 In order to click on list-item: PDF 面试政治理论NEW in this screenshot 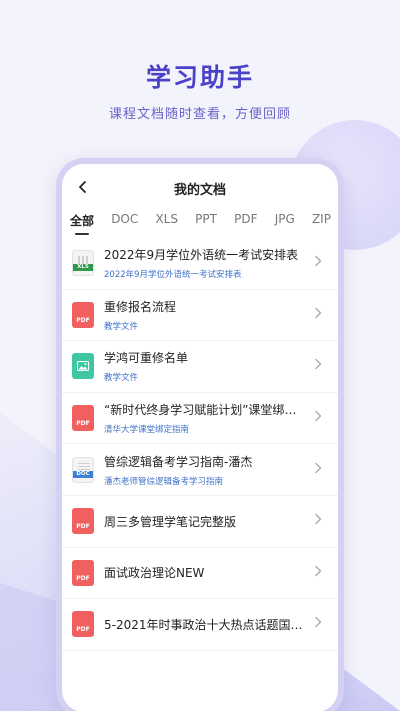, I will do `click(200, 574)`.